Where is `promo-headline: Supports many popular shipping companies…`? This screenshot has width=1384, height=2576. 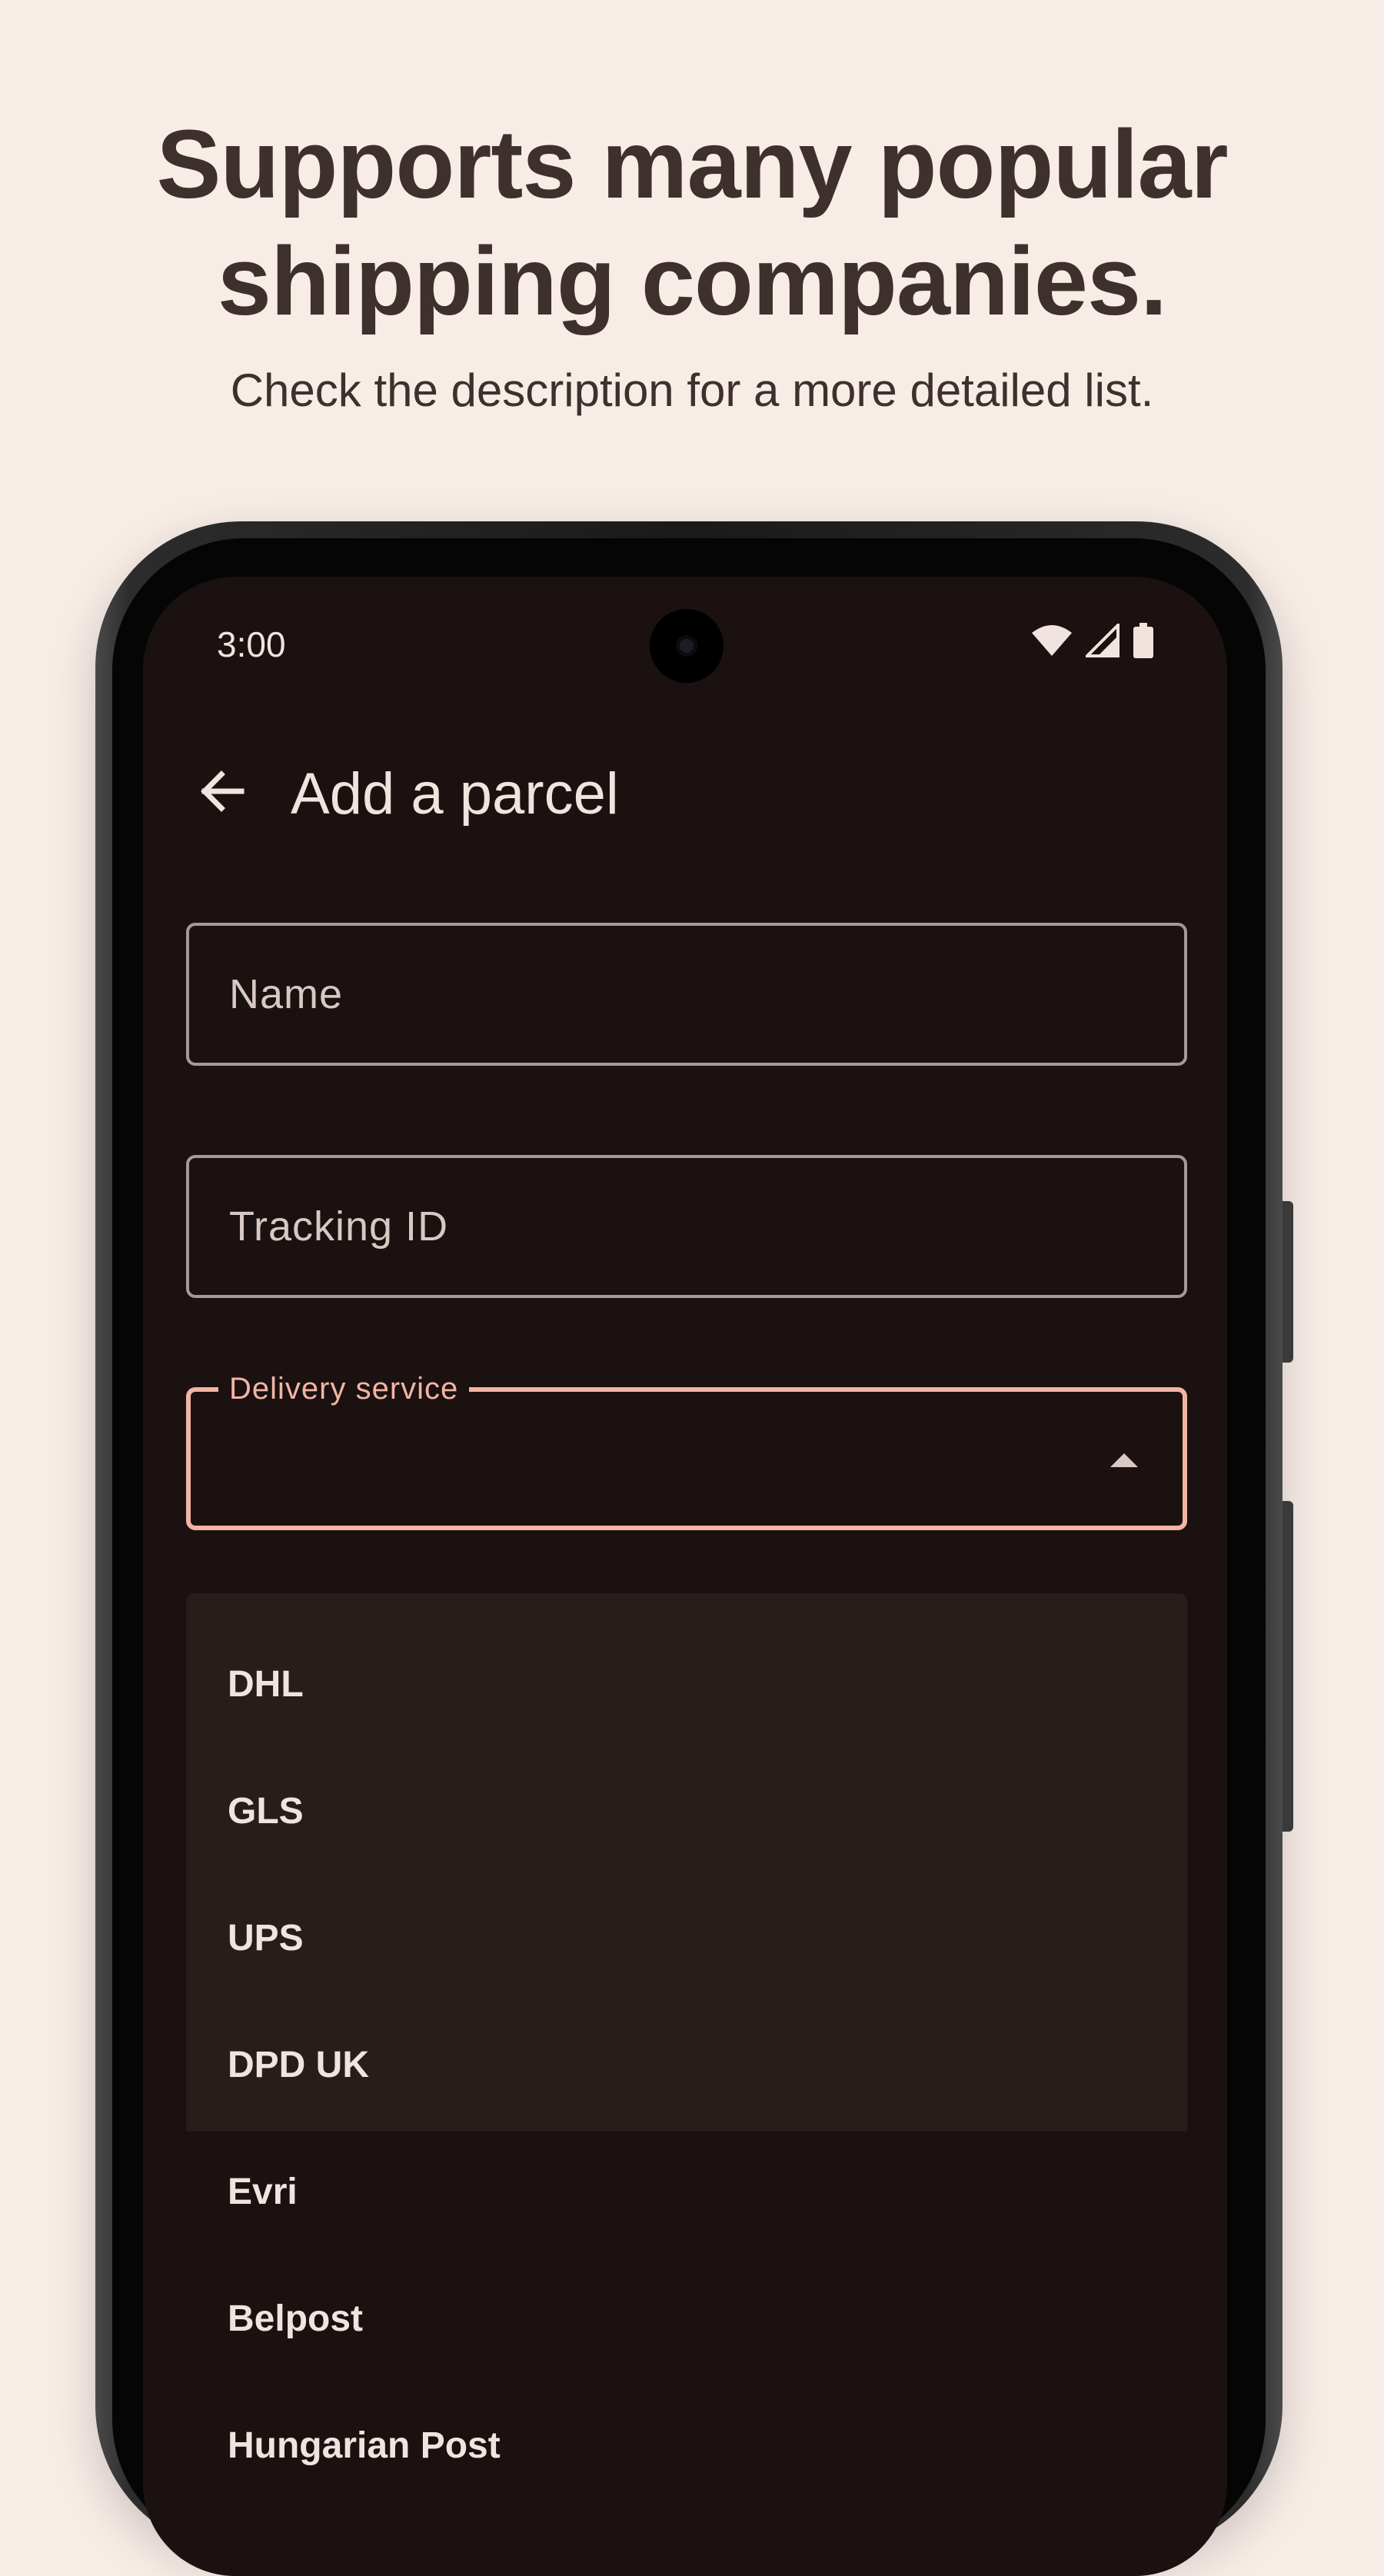 promo-headline: Supports many popular shipping companies… is located at coordinates (692, 223).